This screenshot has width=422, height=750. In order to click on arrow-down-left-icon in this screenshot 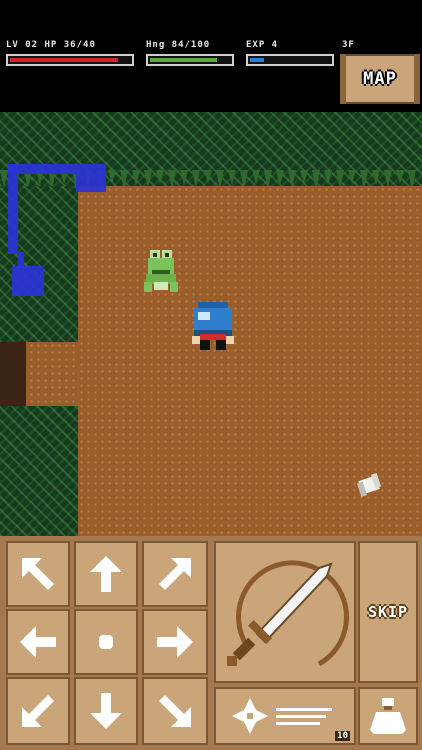, I will do `click(38, 711)`.